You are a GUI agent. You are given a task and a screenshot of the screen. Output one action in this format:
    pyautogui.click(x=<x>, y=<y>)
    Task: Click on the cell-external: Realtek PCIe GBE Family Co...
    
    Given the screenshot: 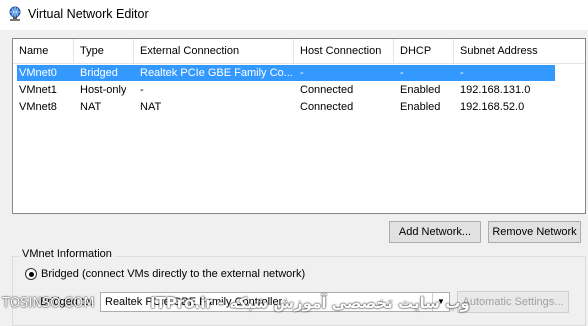 What is the action you would take?
    pyautogui.click(x=216, y=73)
    